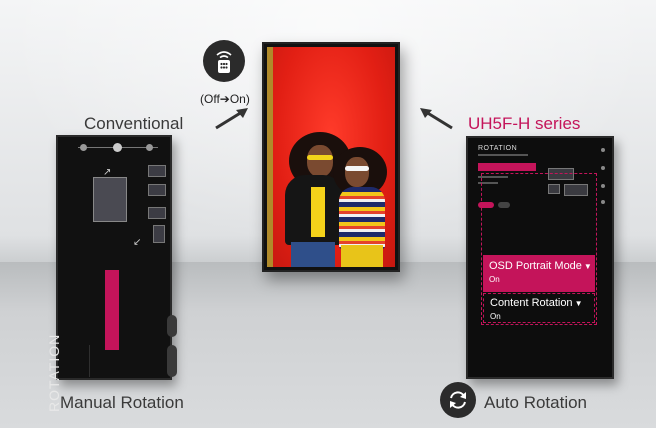 Image resolution: width=656 pixels, height=428 pixels. What do you see at coordinates (122, 402) in the screenshot?
I see `manual-rotation-caption: Manual Rotation` at bounding box center [122, 402].